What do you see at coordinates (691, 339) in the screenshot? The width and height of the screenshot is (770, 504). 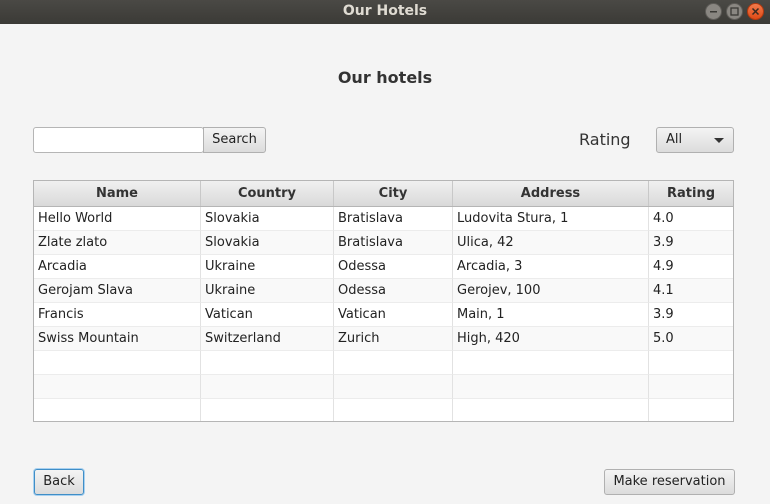 I see `table-cell: 5.0` at bounding box center [691, 339].